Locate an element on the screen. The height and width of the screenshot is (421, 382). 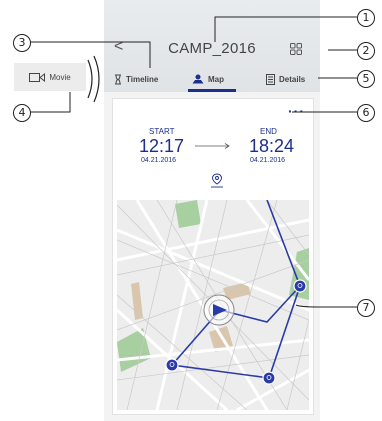
callout-5: 5 is located at coordinates (366, 79).